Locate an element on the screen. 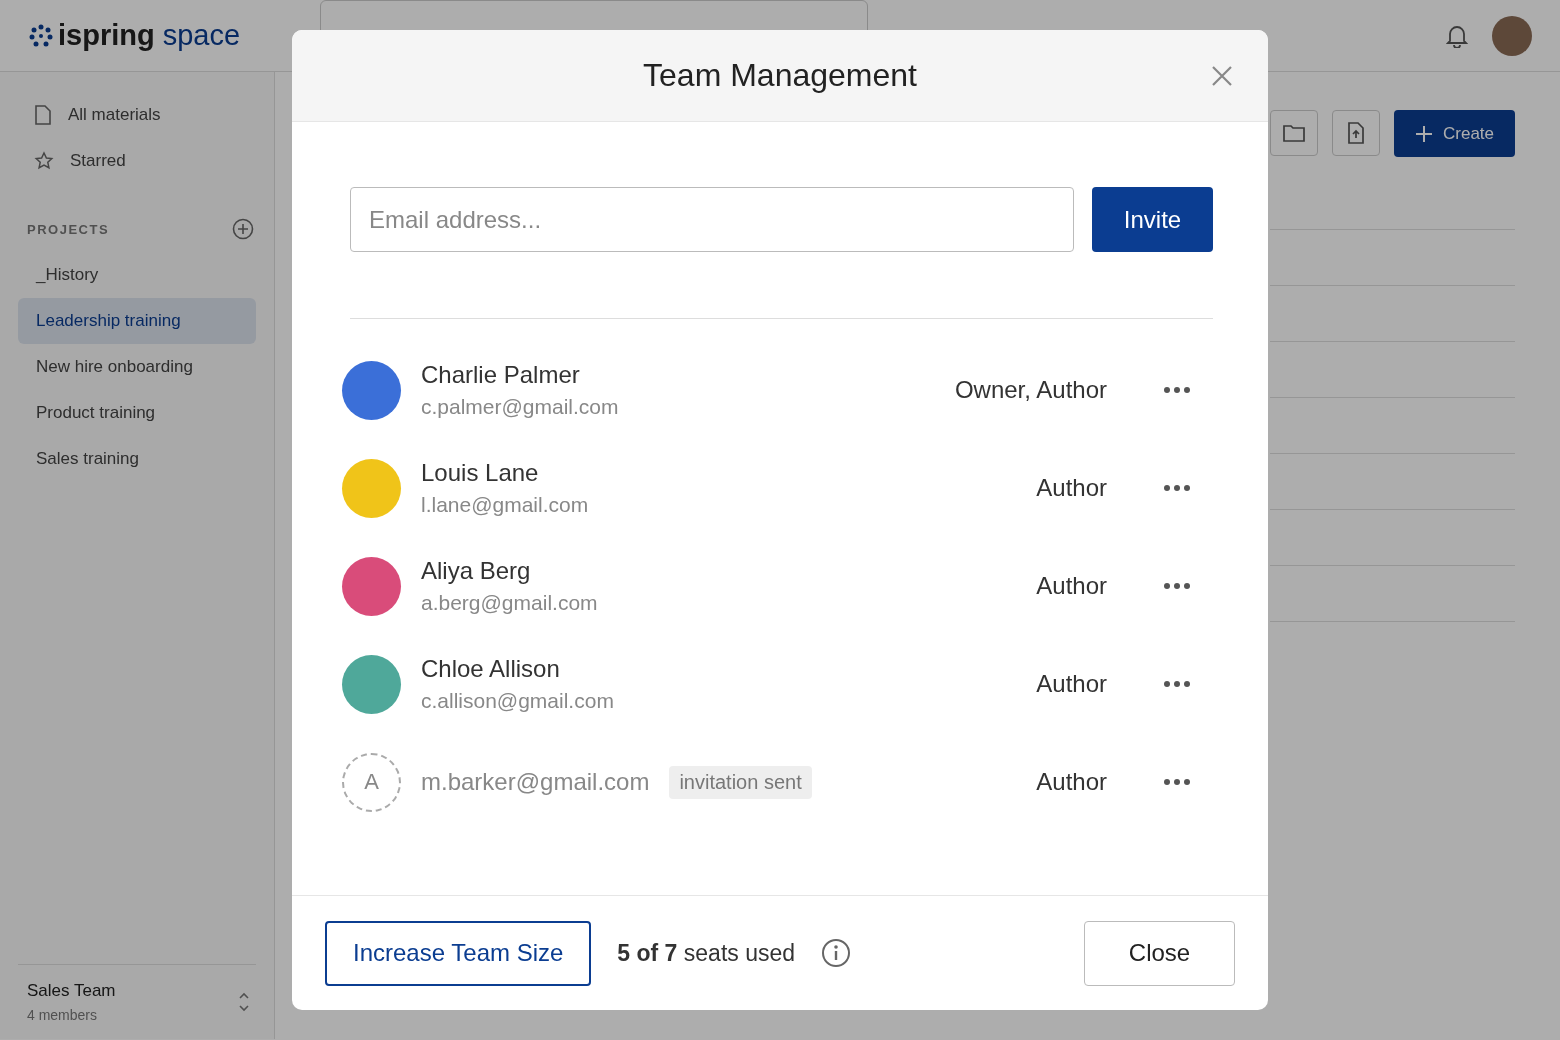  avatar is located at coordinates (1512, 35).